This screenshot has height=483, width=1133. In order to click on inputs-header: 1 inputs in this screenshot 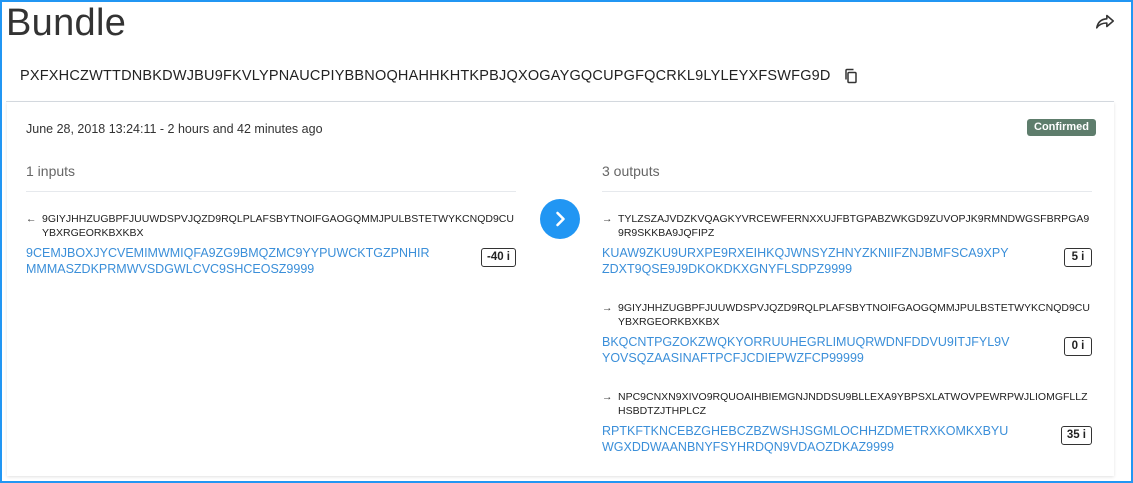, I will do `click(51, 171)`.